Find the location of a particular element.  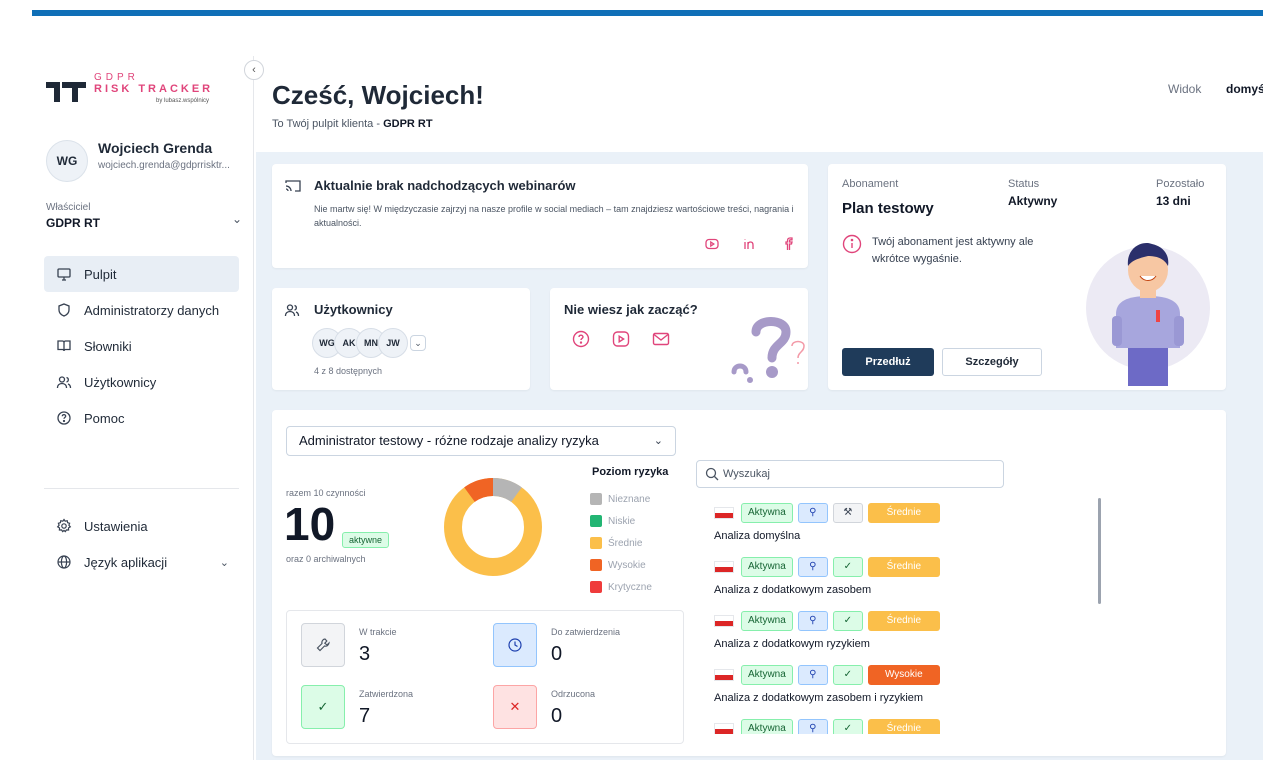

wrench-icon is located at coordinates (323, 645).